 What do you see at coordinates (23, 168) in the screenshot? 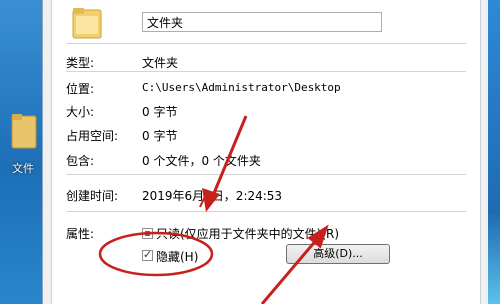
I see `desktop-folder-label: 文件` at bounding box center [23, 168].